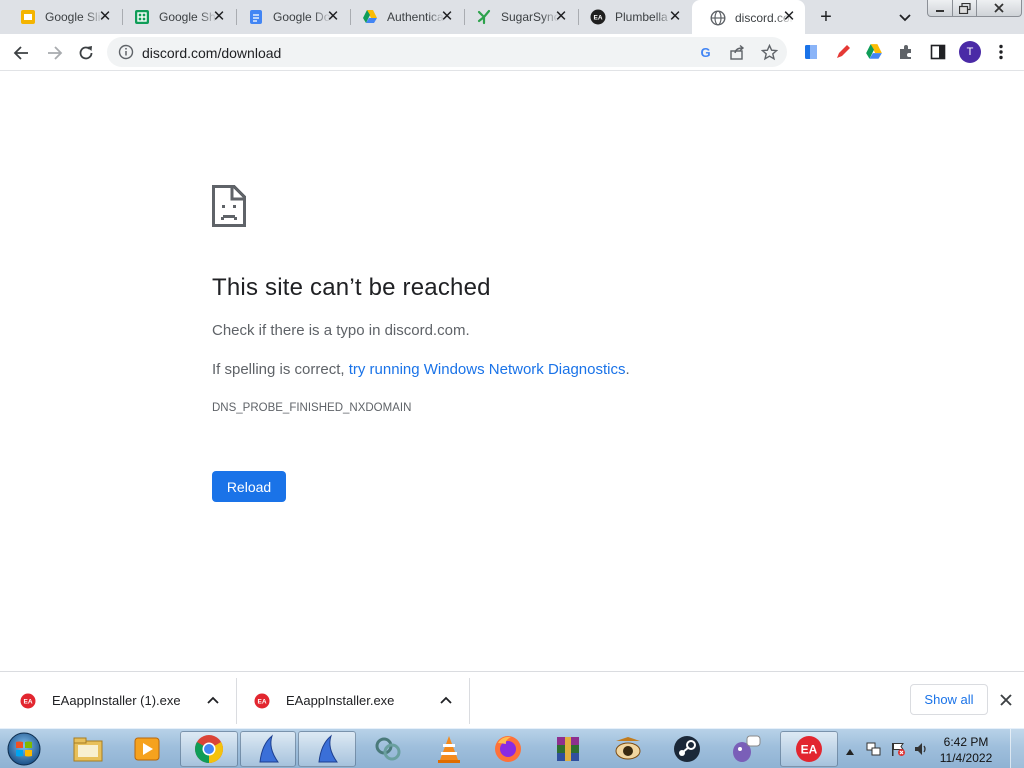 The image size is (1024, 768). What do you see at coordinates (74, 17) in the screenshot?
I see `tab-title: Google Slides` at bounding box center [74, 17].